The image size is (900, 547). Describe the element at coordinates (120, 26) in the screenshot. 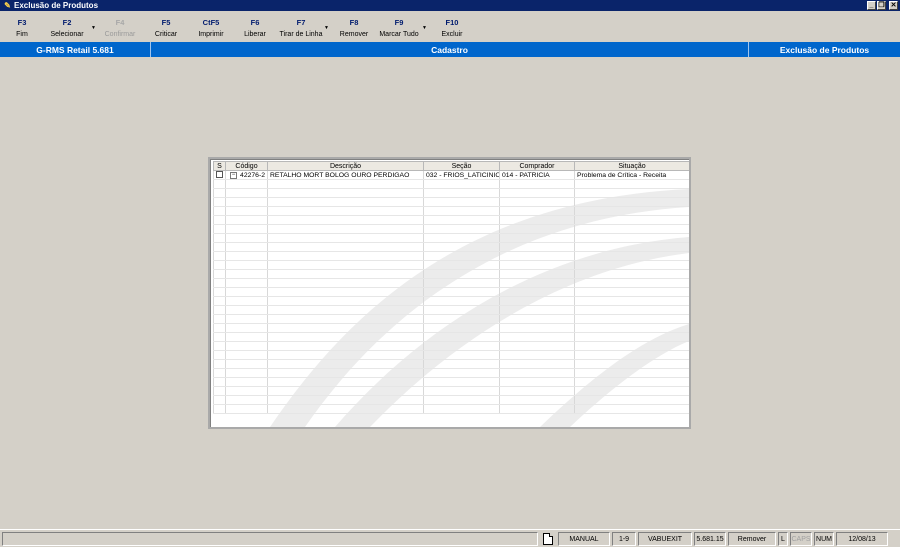

I see `confirmar-button: F4 Confirmar` at that location.